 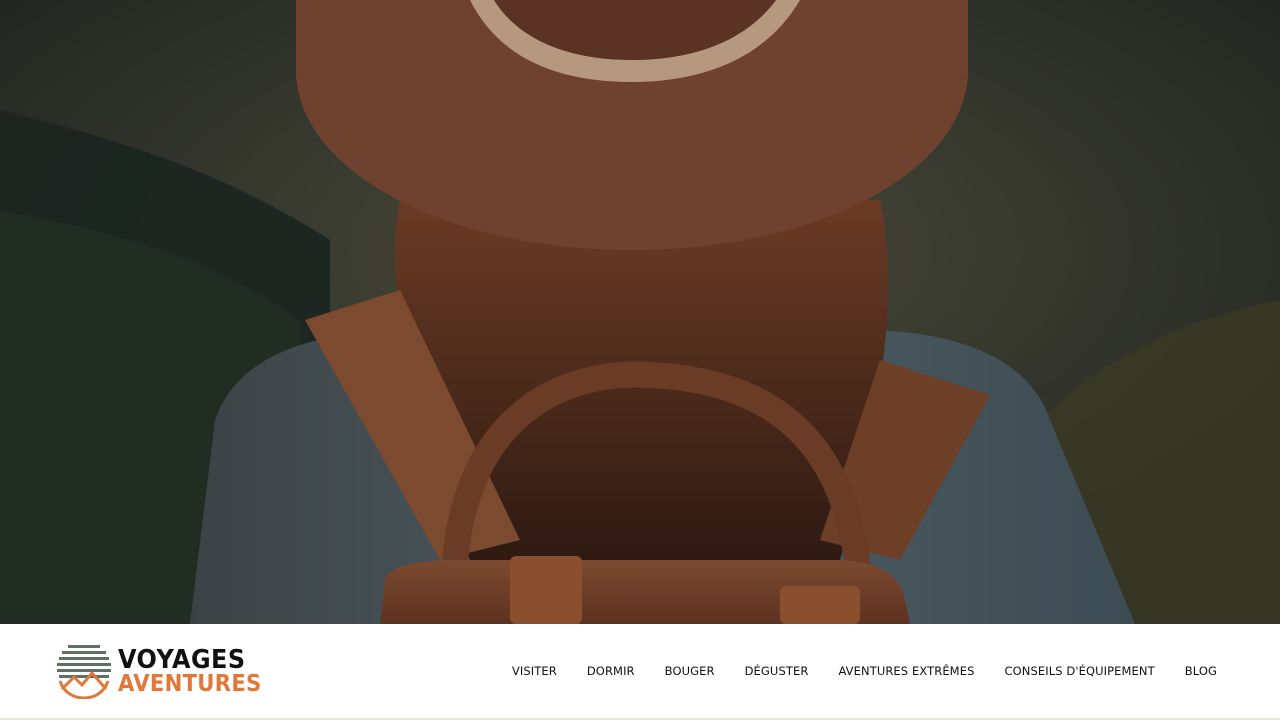 I want to click on brand-line1: VOYAGES, so click(x=182, y=659).